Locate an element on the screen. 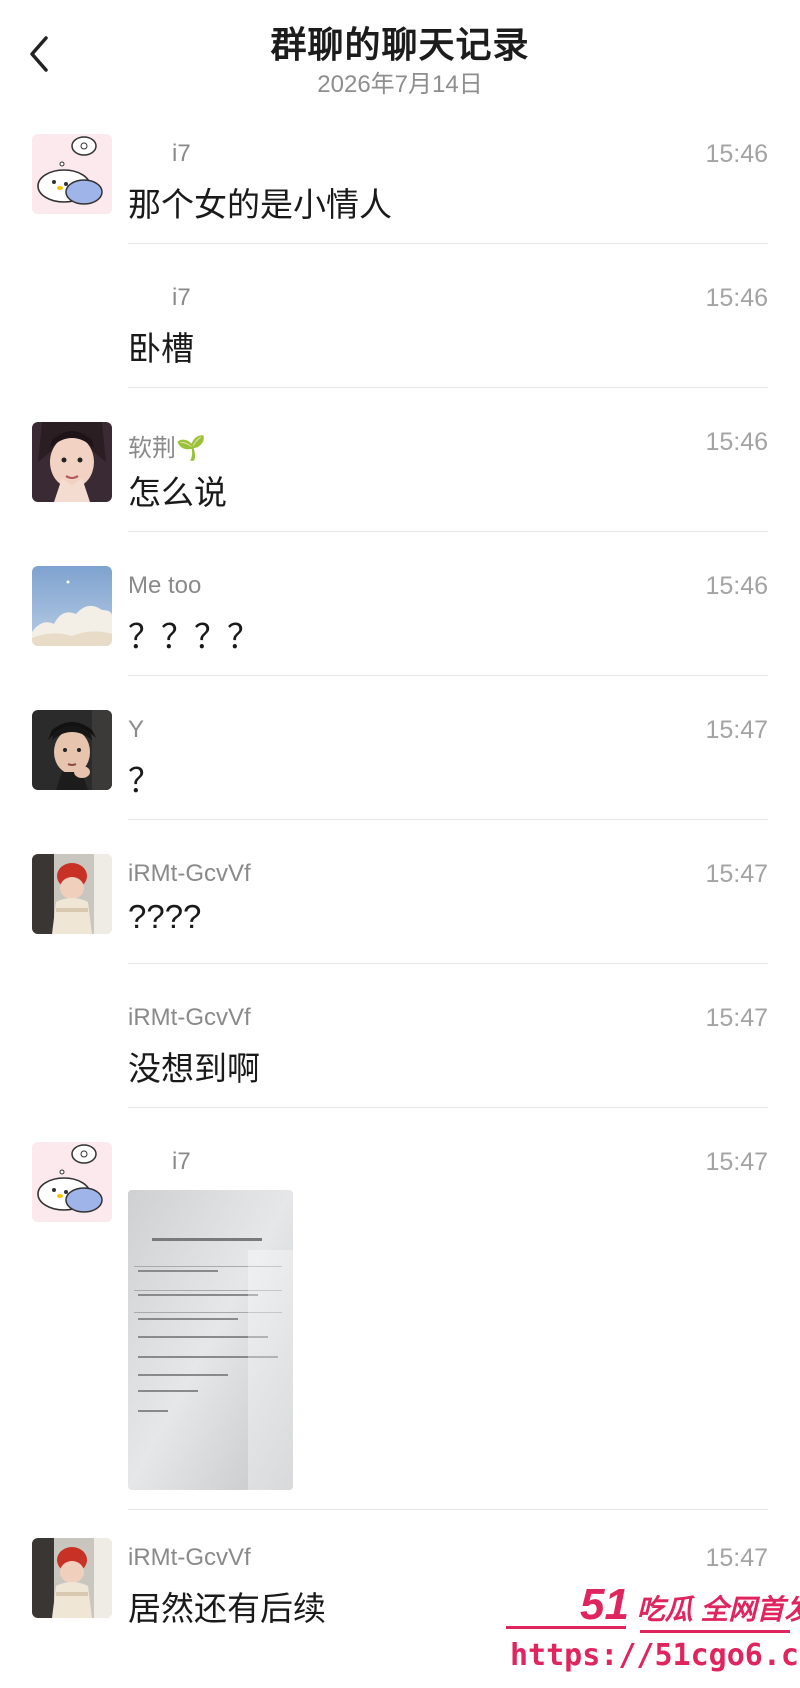 The width and height of the screenshot is (800, 1688). message-text: 没想到啊 is located at coordinates (194, 1068).